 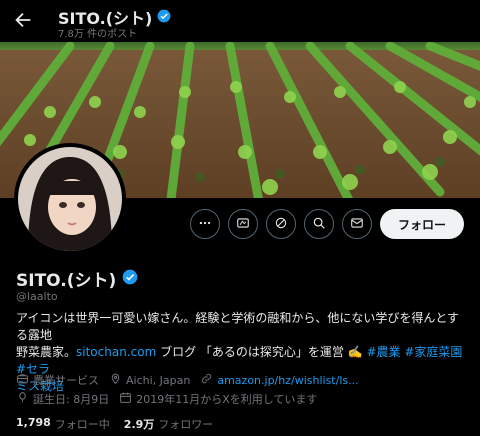 What do you see at coordinates (82, 424) in the screenshot?
I see `following-label: フォロー中` at bounding box center [82, 424].